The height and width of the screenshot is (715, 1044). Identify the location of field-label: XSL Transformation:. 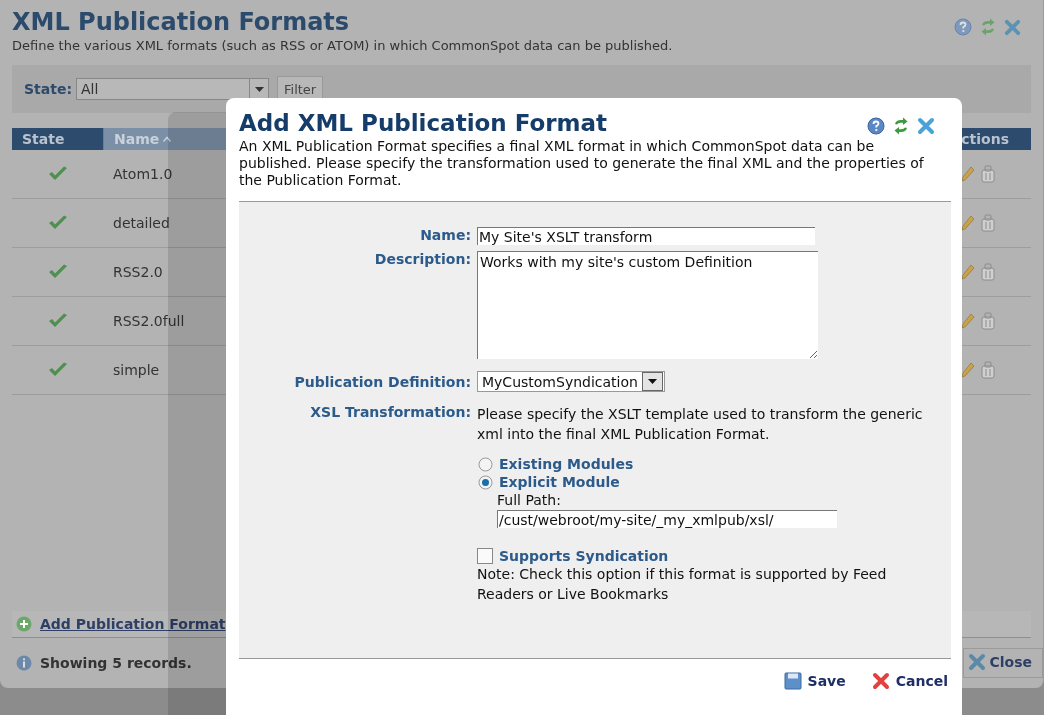
(390, 412).